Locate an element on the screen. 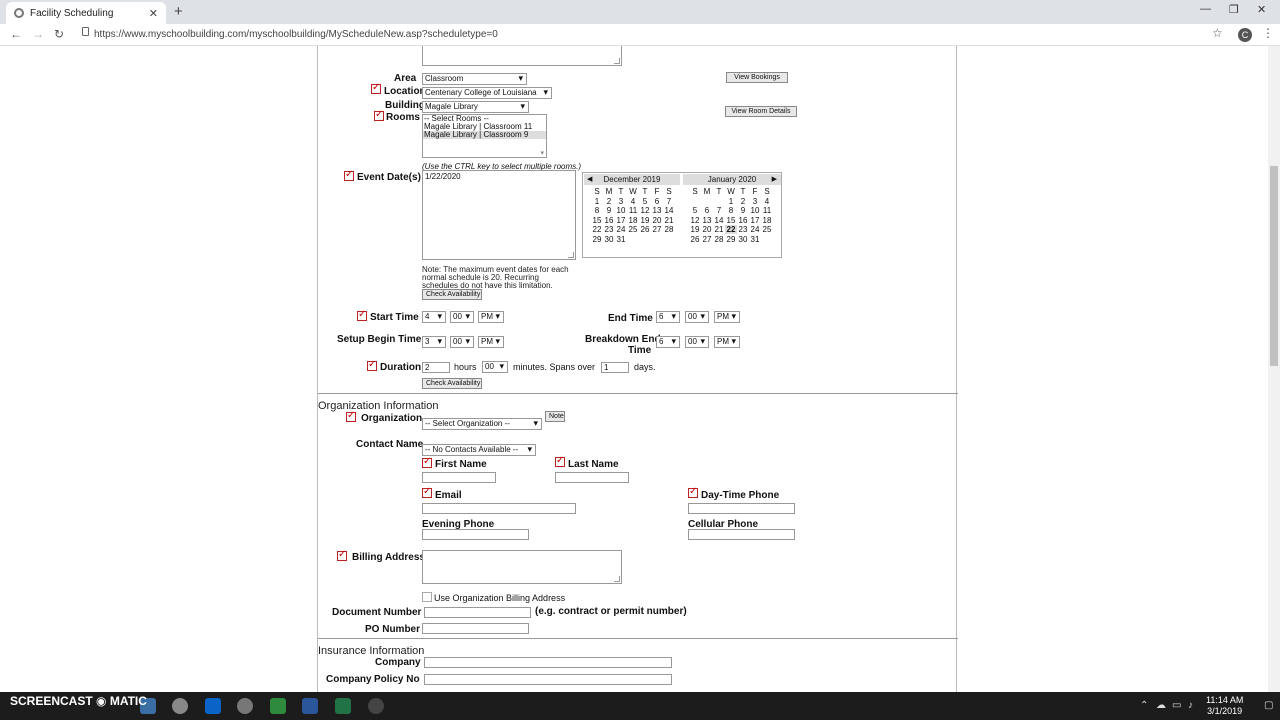 This screenshot has width=1280, height=720. view-bookings-button: View Bookings is located at coordinates (757, 77).